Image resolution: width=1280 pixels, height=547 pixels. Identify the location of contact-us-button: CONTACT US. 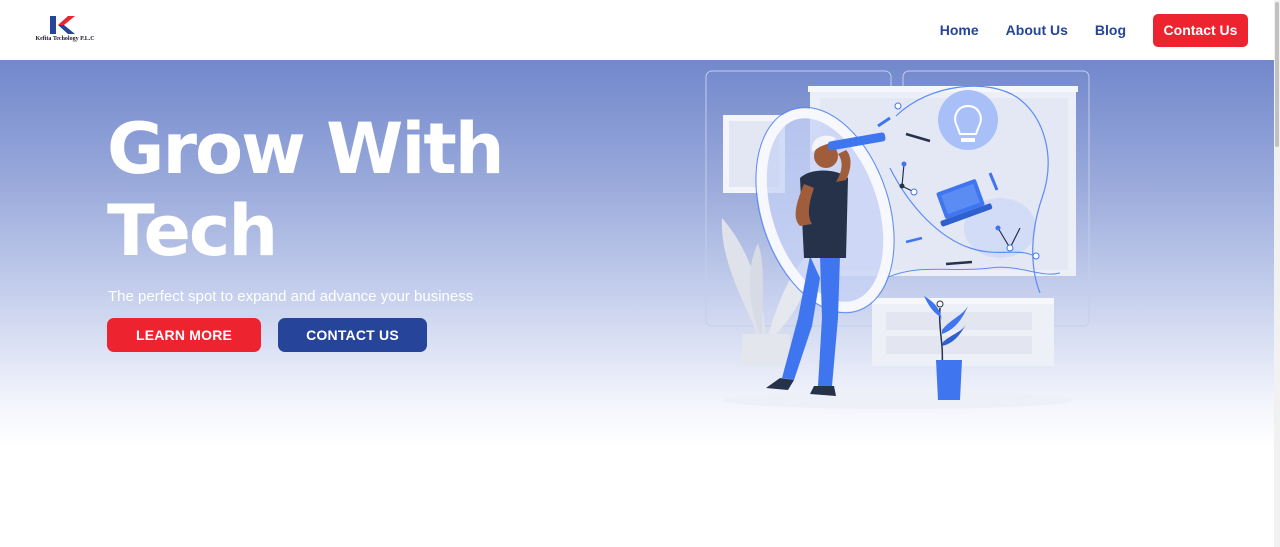
(352, 335).